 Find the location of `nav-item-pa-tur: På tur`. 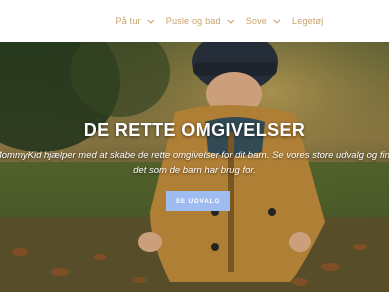

nav-item-pa-tur: På tur is located at coordinates (135, 21).